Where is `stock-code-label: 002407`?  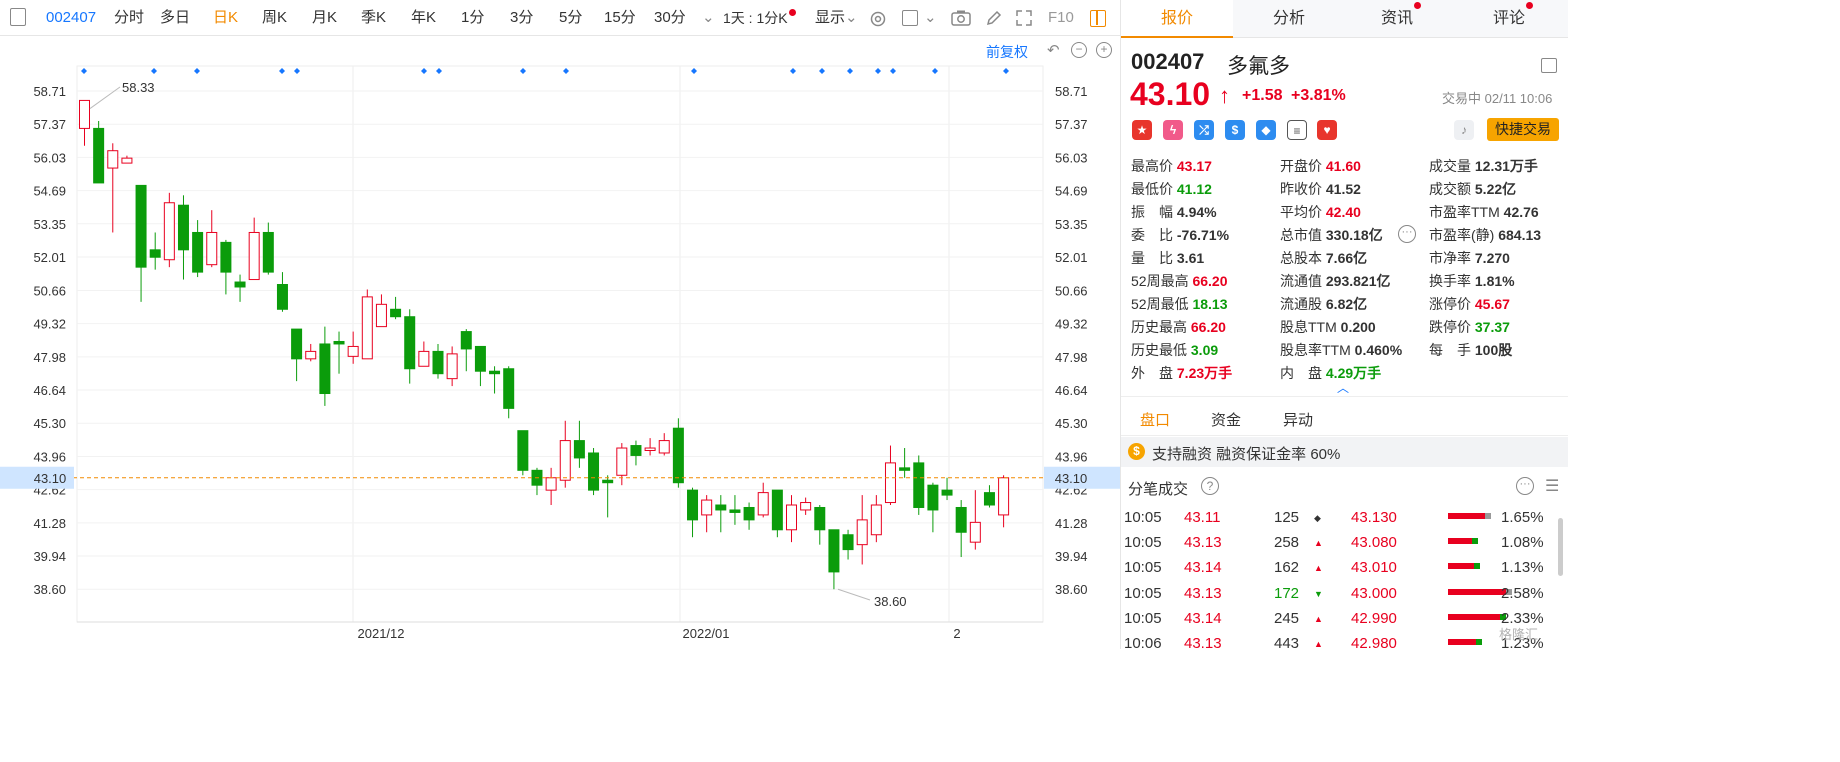
stock-code-label: 002407 is located at coordinates (71, 18).